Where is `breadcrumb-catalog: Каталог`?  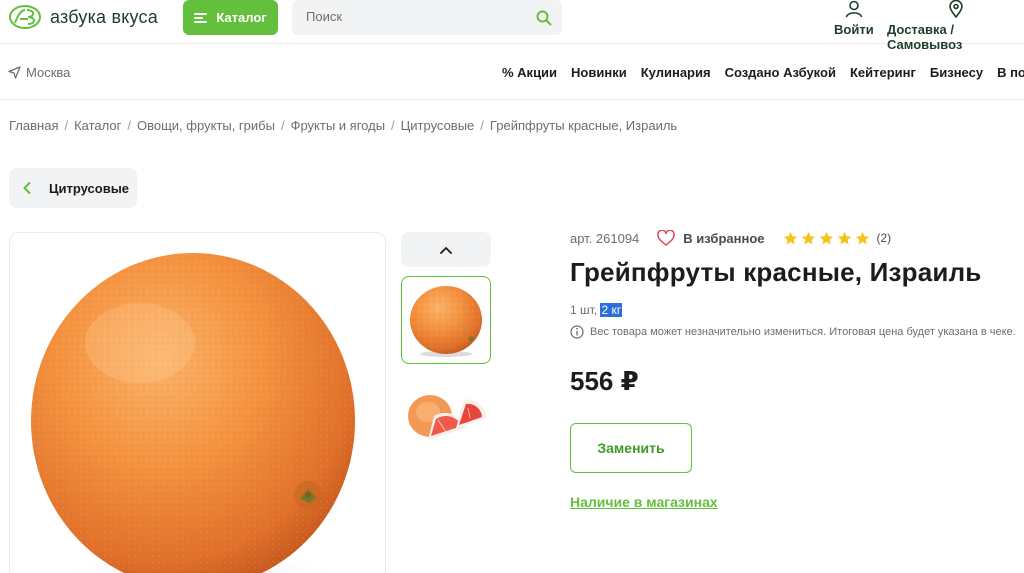 breadcrumb-catalog: Каталог is located at coordinates (97, 125).